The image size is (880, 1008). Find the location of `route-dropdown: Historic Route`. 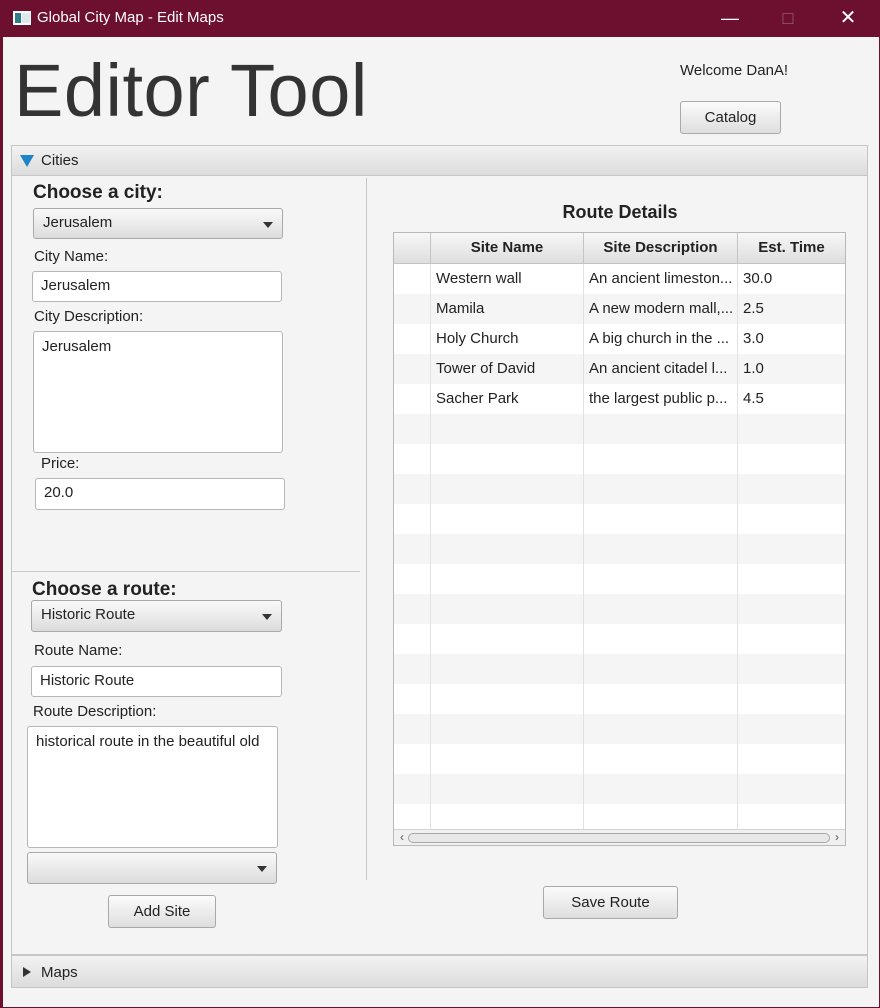

route-dropdown: Historic Route is located at coordinates (156, 616).